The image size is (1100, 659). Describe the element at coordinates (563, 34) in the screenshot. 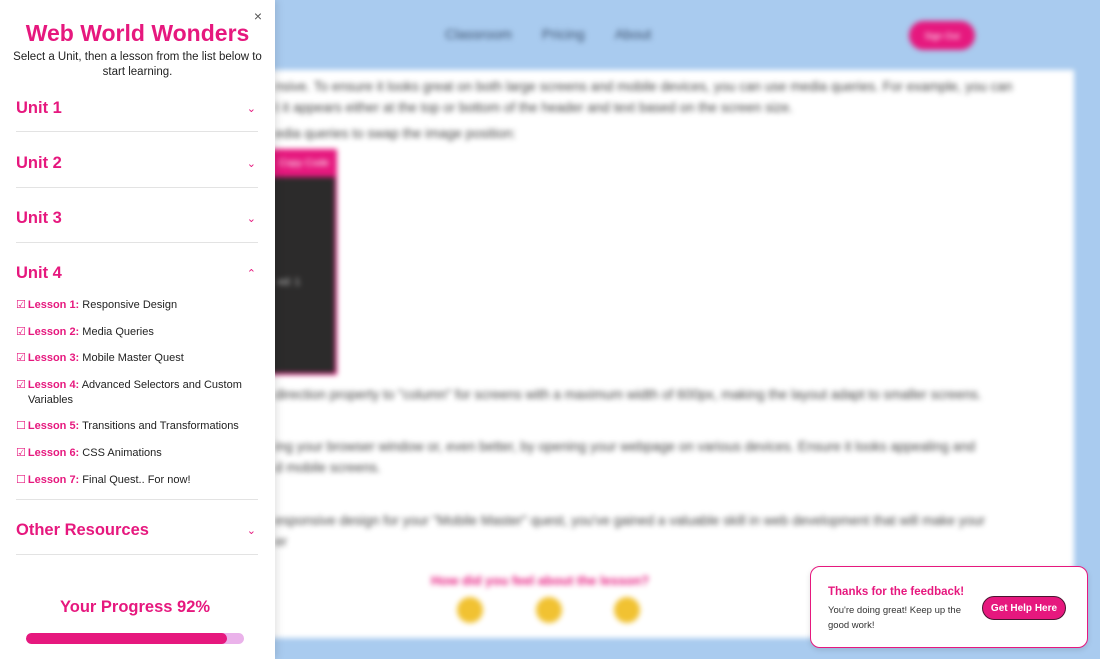

I see `nav-pricing: Pricing` at that location.